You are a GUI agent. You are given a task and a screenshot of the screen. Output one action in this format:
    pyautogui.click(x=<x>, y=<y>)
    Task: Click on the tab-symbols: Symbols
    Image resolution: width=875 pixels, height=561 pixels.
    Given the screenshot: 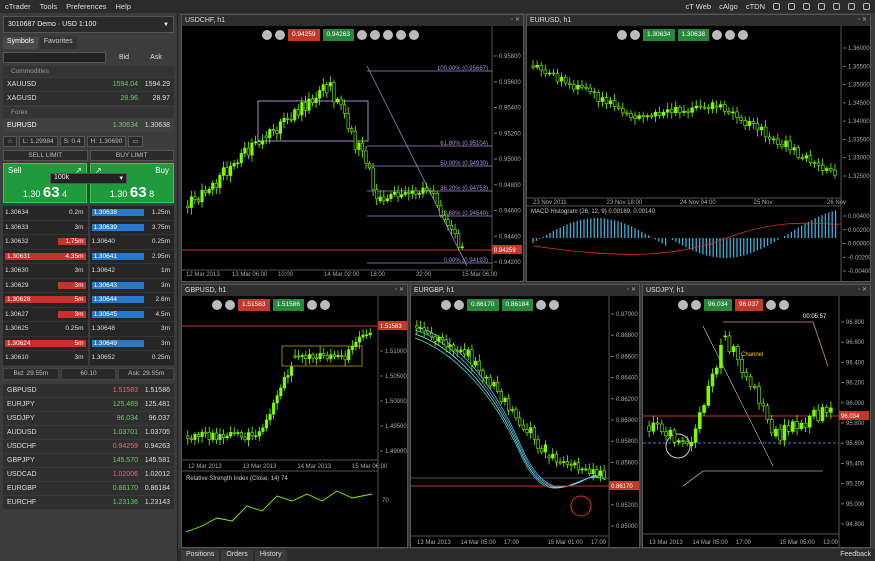 What is the action you would take?
    pyautogui.click(x=20, y=43)
    